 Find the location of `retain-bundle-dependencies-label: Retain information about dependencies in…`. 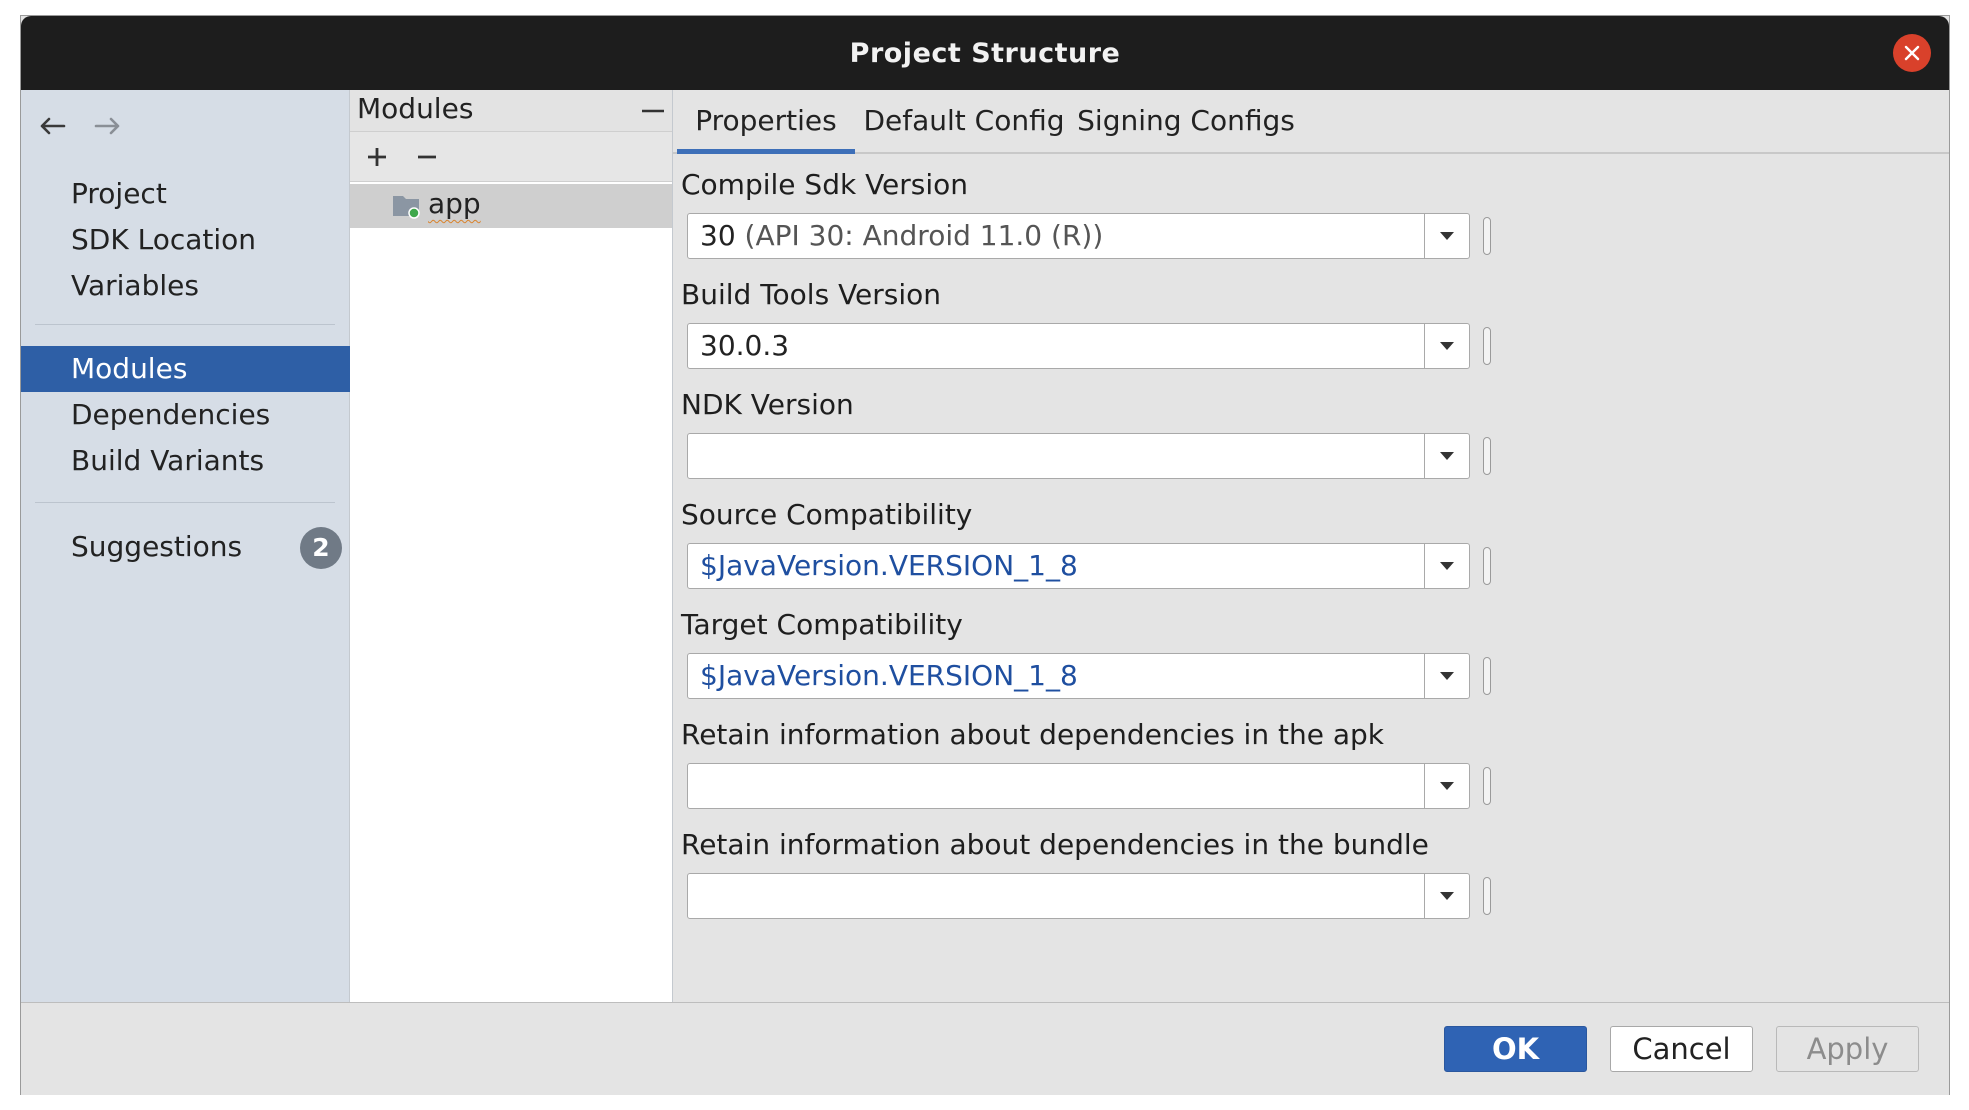

retain-bundle-dependencies-label: Retain information about dependencies in… is located at coordinates (1055, 844).